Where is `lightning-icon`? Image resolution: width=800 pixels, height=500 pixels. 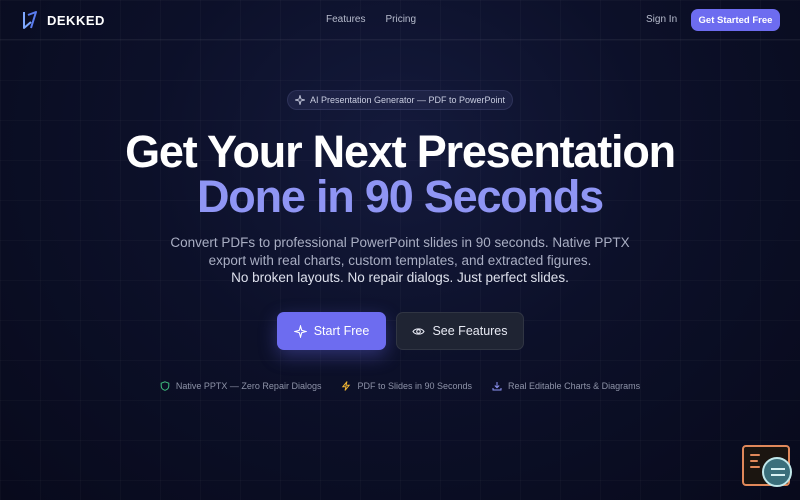
lightning-icon is located at coordinates (346, 386).